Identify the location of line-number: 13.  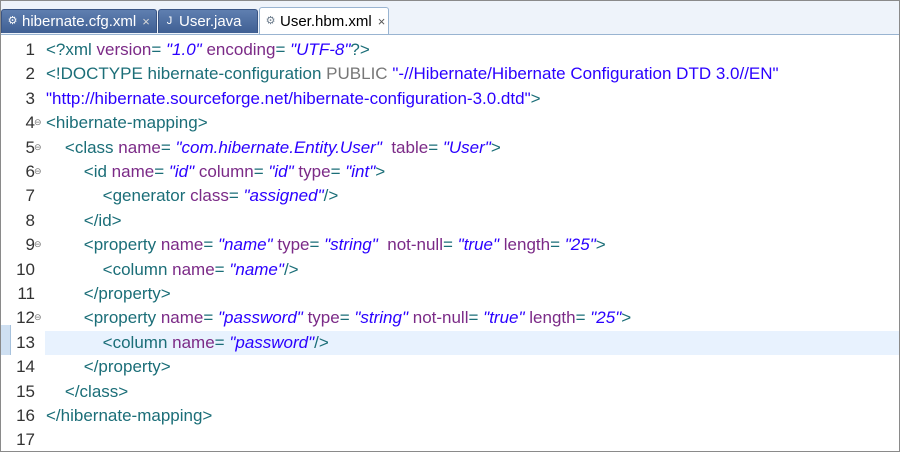
(25, 342).